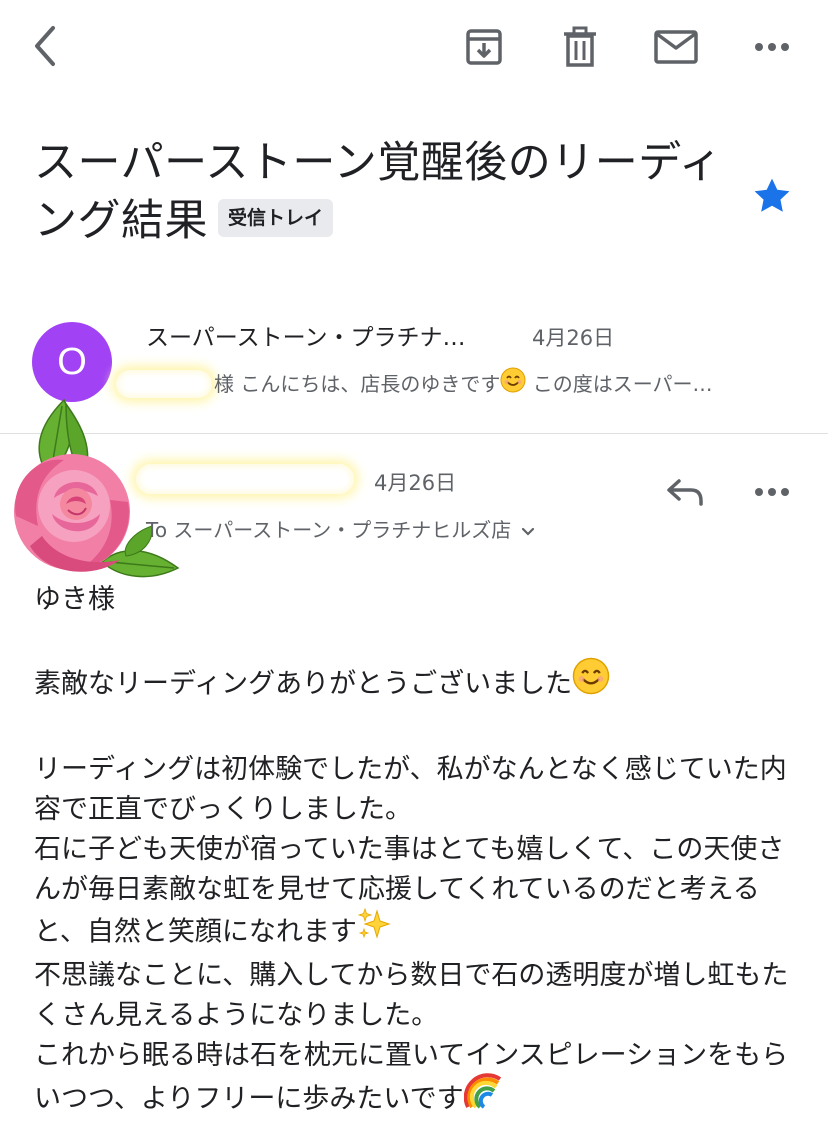  Describe the element at coordinates (164, 384) in the screenshot. I see `redacted-name` at that location.